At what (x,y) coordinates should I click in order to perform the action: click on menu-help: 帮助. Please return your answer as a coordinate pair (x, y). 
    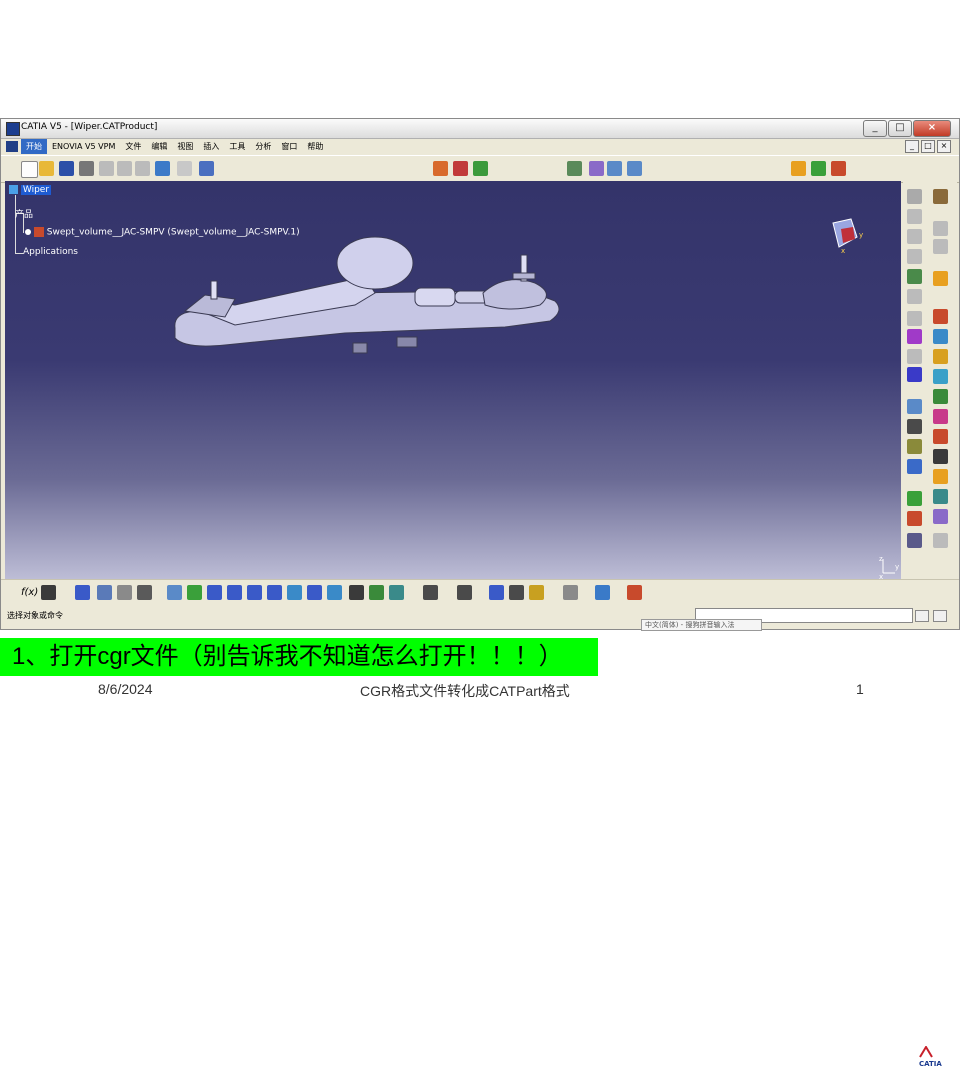
    Looking at the image, I should click on (315, 146).